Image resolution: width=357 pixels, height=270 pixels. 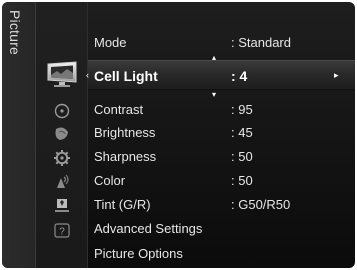 What do you see at coordinates (336, 75) in the screenshot?
I see `right-arrow-icon: ▸` at bounding box center [336, 75].